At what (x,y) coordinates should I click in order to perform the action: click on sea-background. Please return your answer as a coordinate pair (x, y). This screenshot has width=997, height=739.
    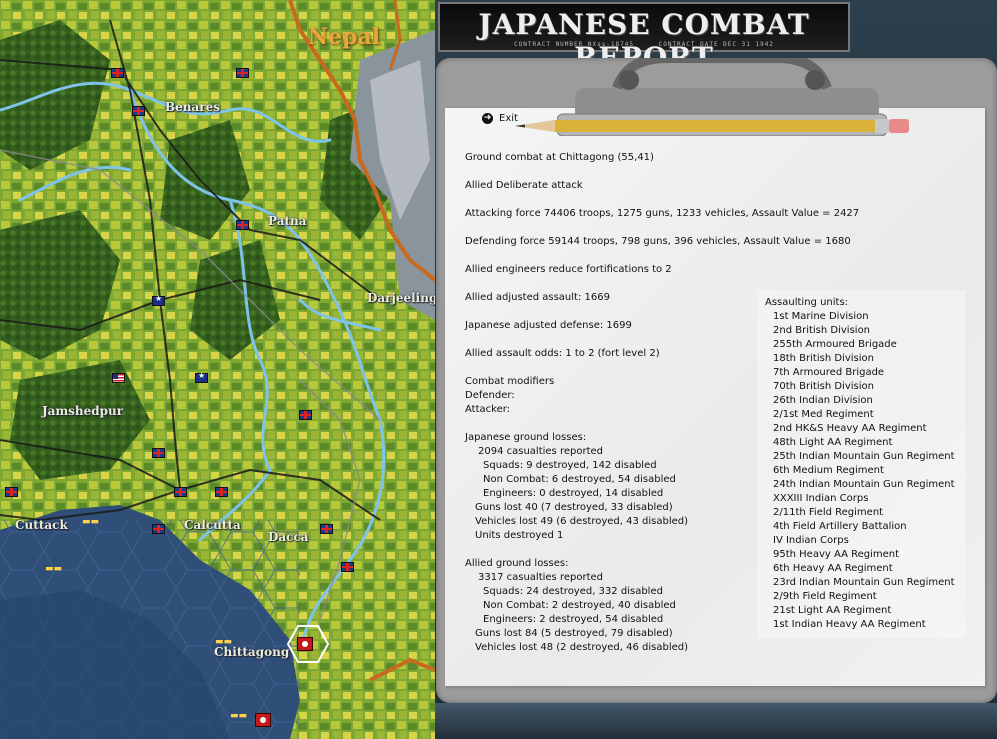
    Looking at the image, I should click on (716, 721).